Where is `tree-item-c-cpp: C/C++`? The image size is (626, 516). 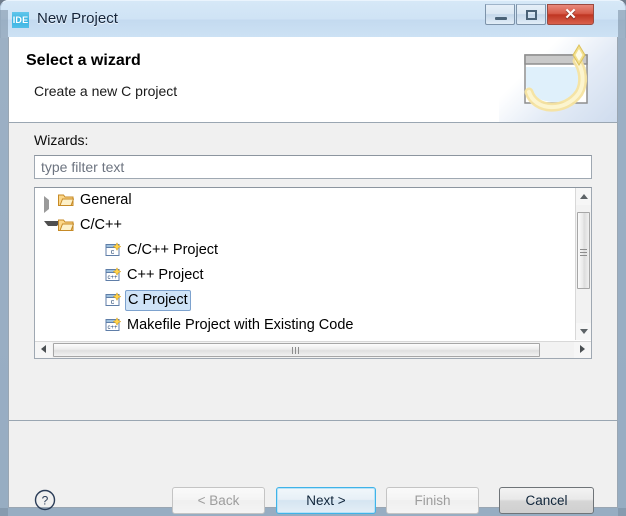
tree-item-c-cpp: C/C++ is located at coordinates (305, 225).